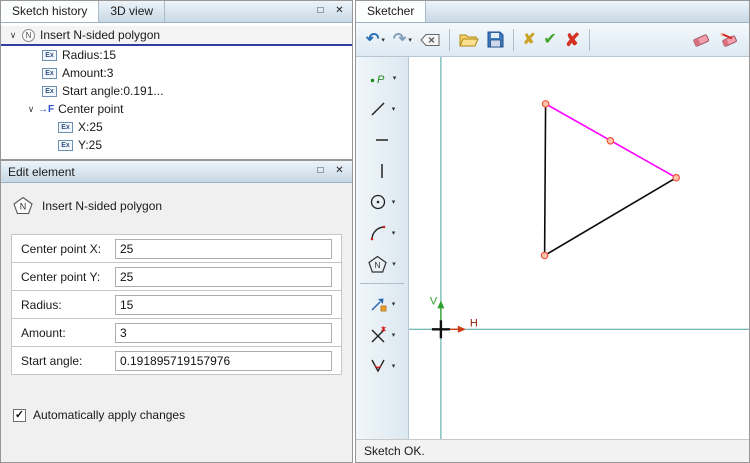 The width and height of the screenshot is (750, 463). What do you see at coordinates (382, 283) in the screenshot?
I see `tools-separator` at bounding box center [382, 283].